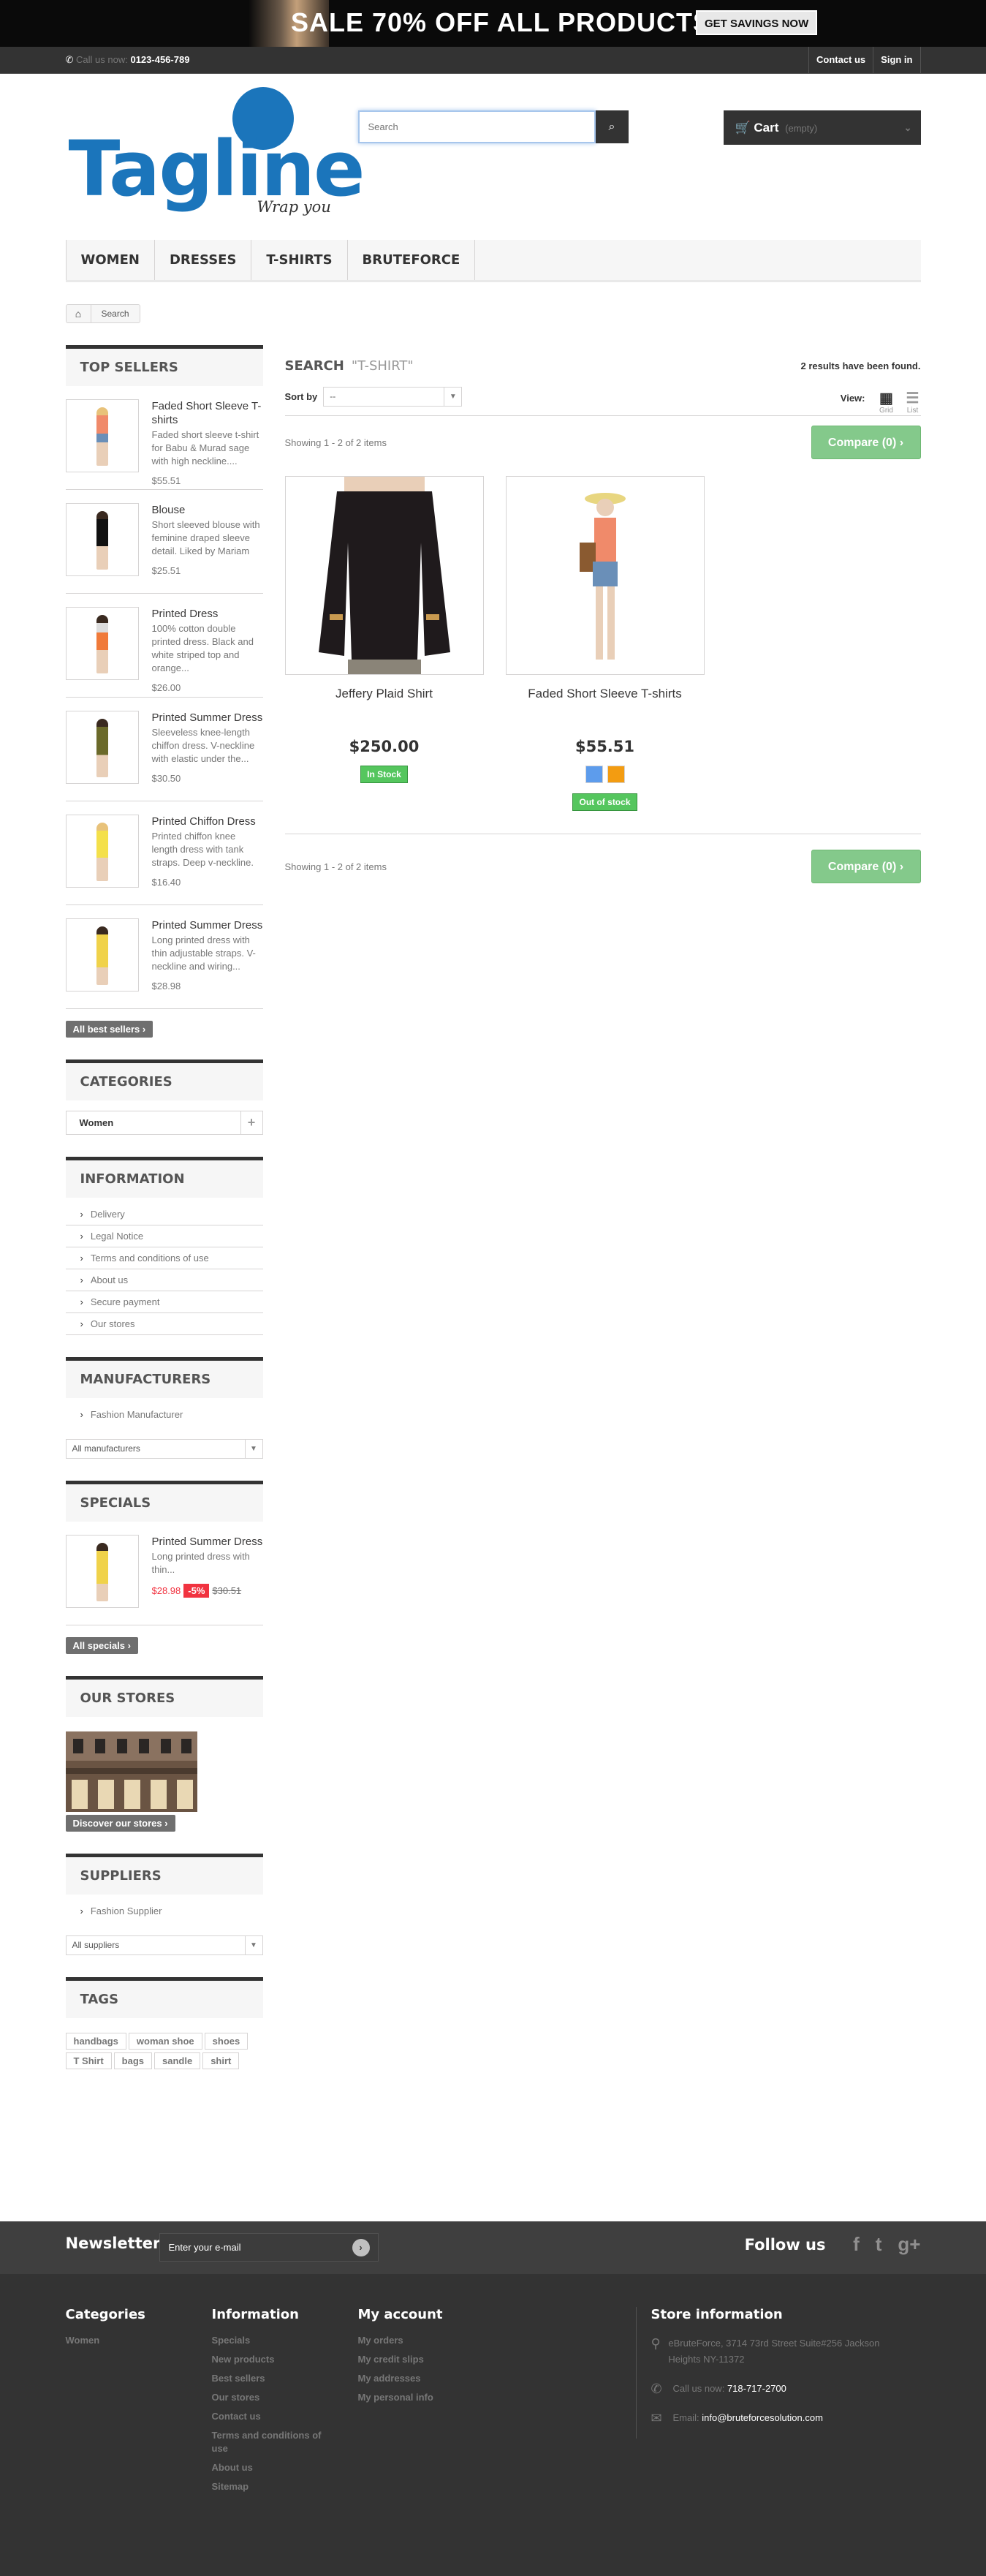  What do you see at coordinates (177, 2060) in the screenshot?
I see `tag-link: sandle` at bounding box center [177, 2060].